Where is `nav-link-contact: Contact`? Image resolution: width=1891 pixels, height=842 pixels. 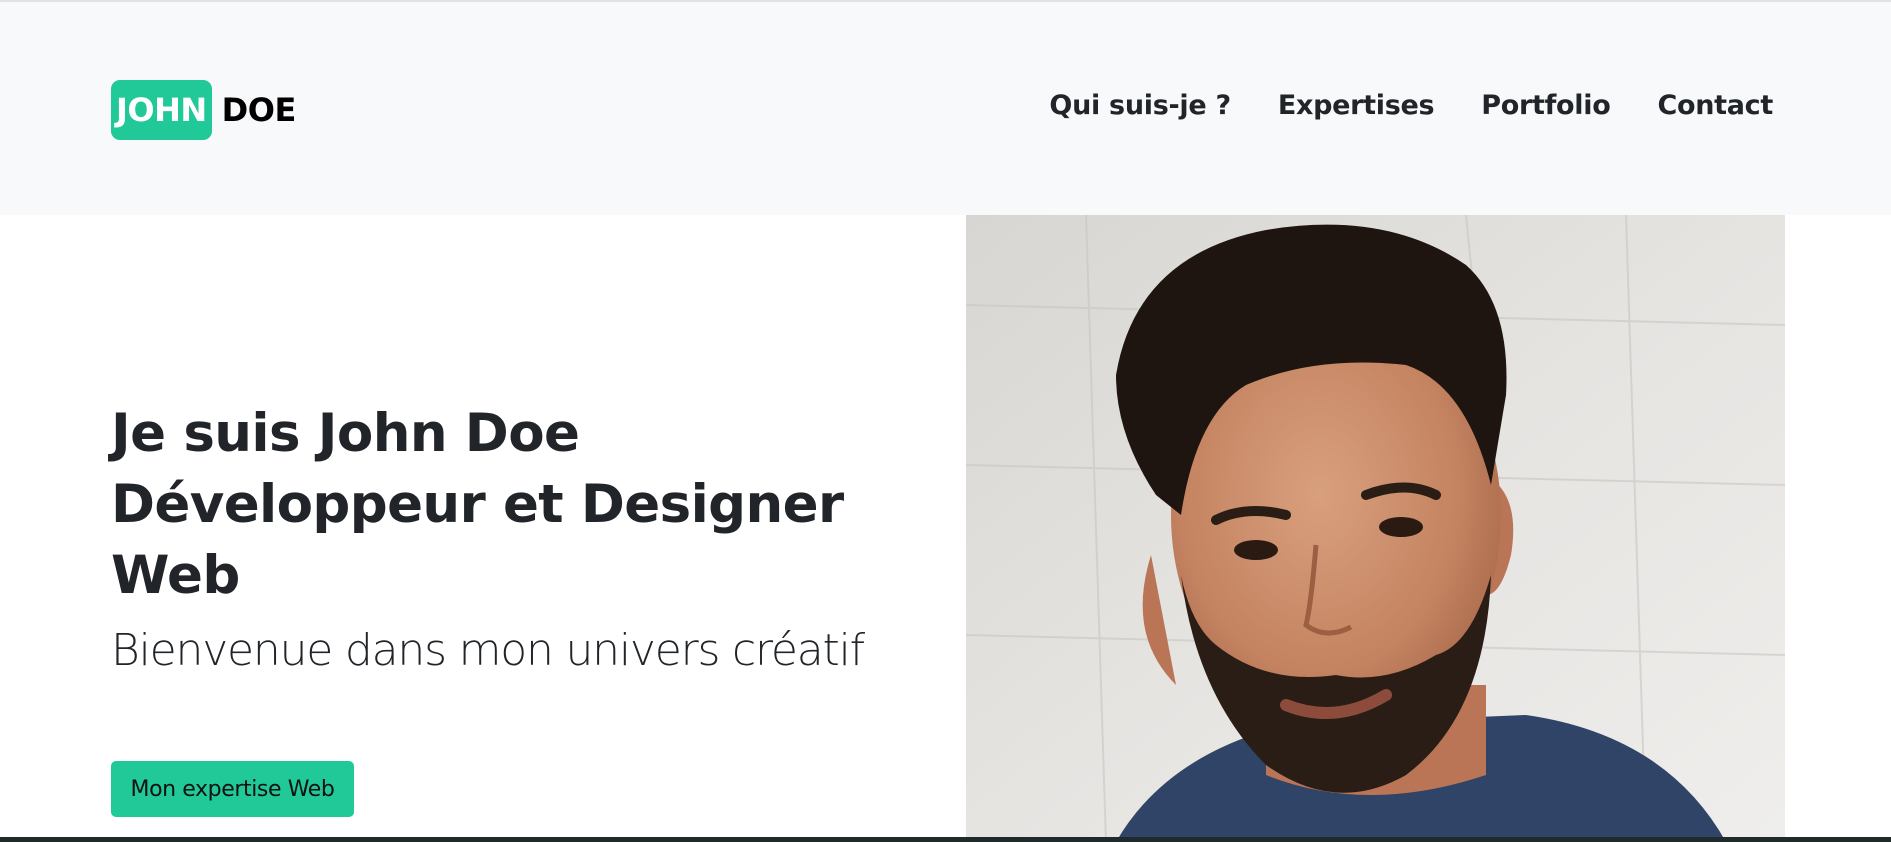 nav-link-contact: Contact is located at coordinates (1715, 105).